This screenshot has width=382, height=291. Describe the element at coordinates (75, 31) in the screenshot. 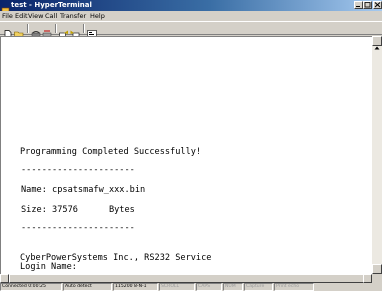

I see `receive-icon` at that location.